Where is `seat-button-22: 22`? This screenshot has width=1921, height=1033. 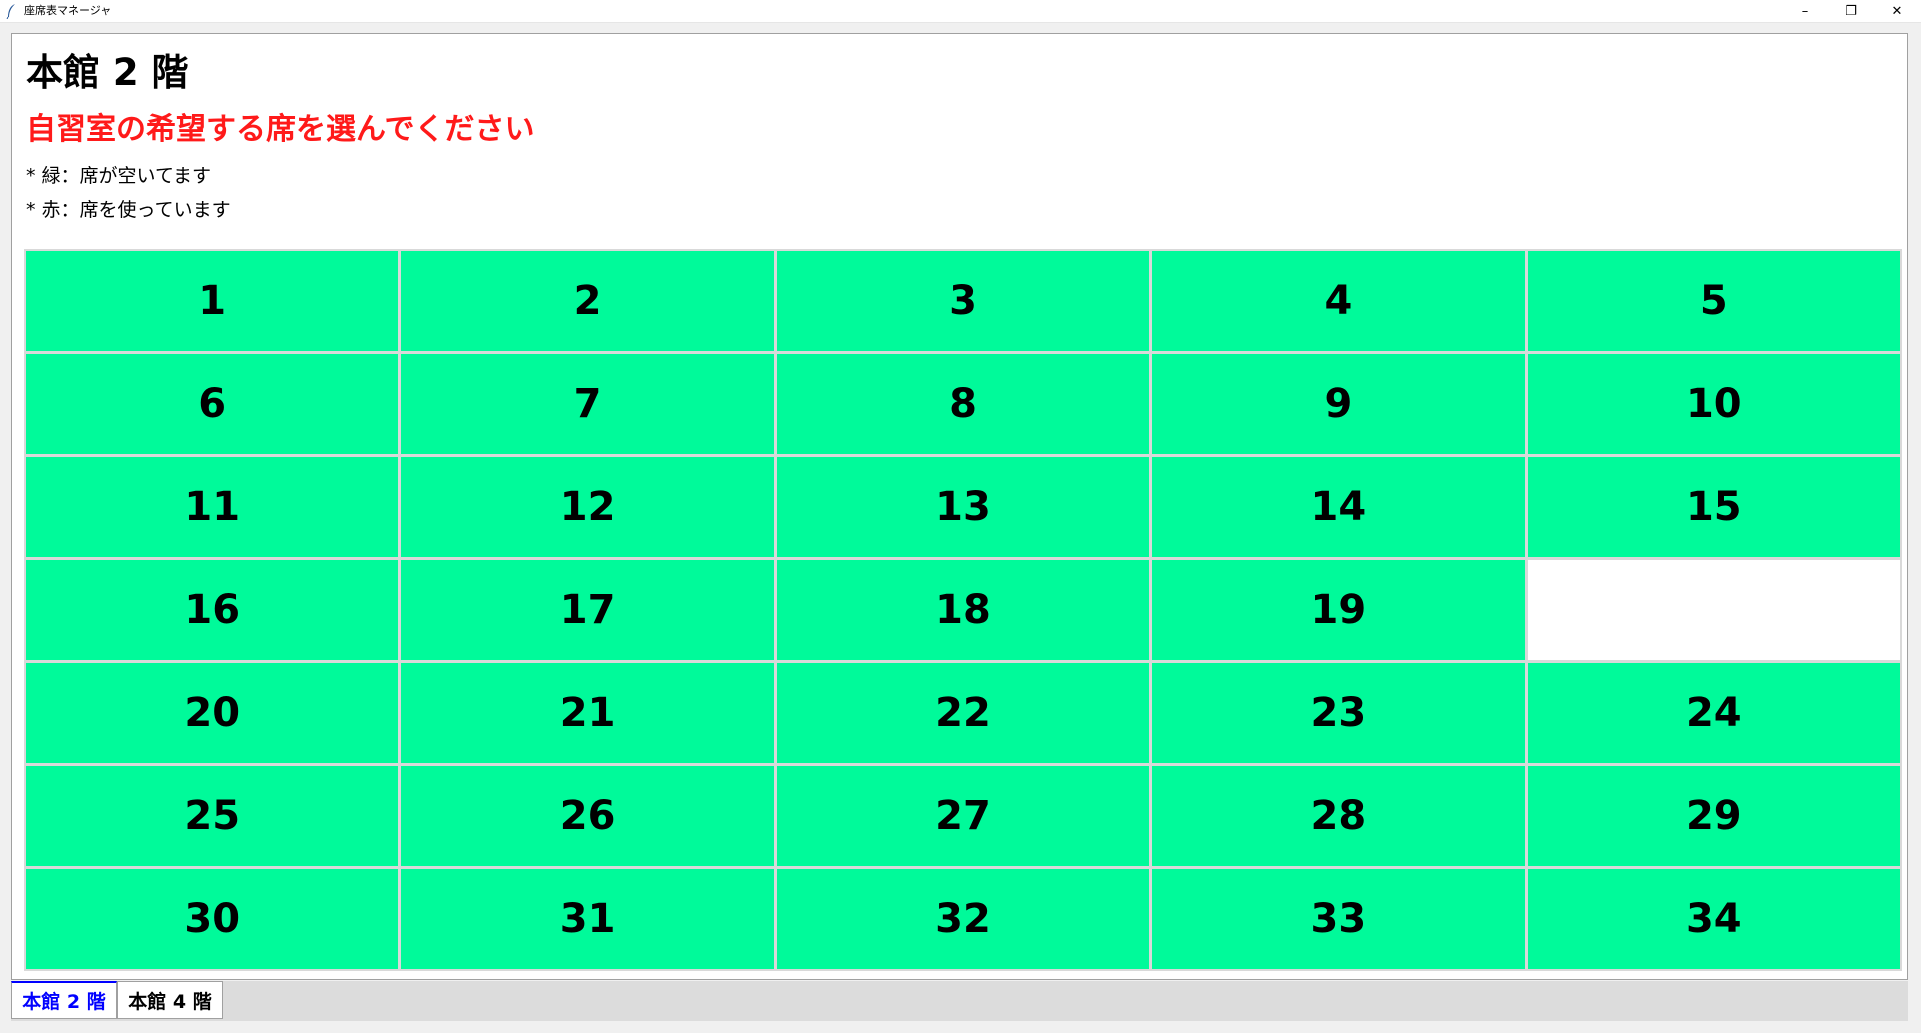 seat-button-22: 22 is located at coordinates (963, 713).